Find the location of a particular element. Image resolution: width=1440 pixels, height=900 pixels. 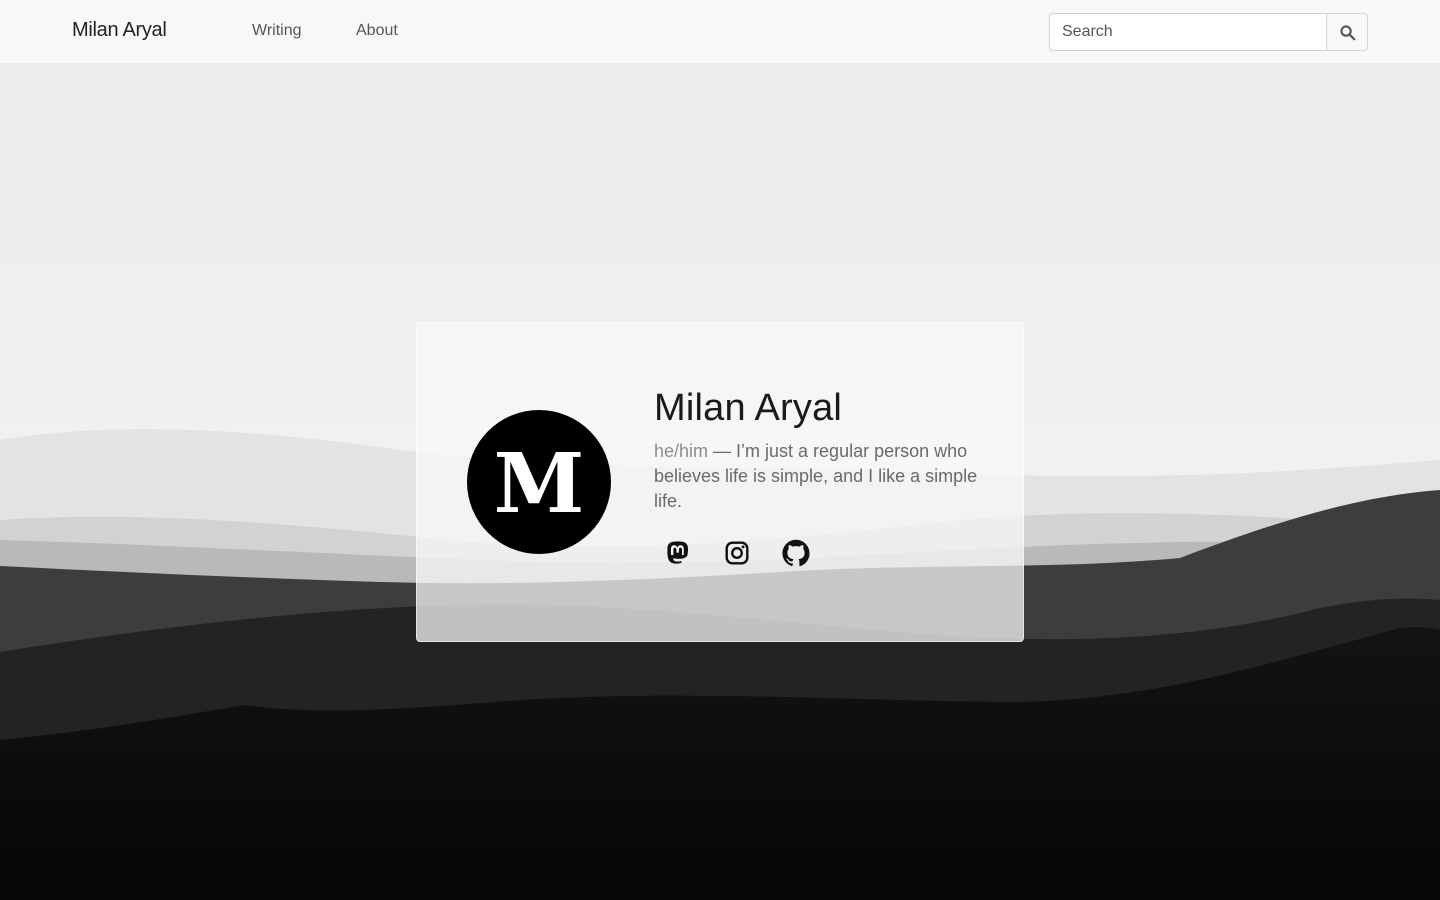

search-form is located at coordinates (1208, 32).